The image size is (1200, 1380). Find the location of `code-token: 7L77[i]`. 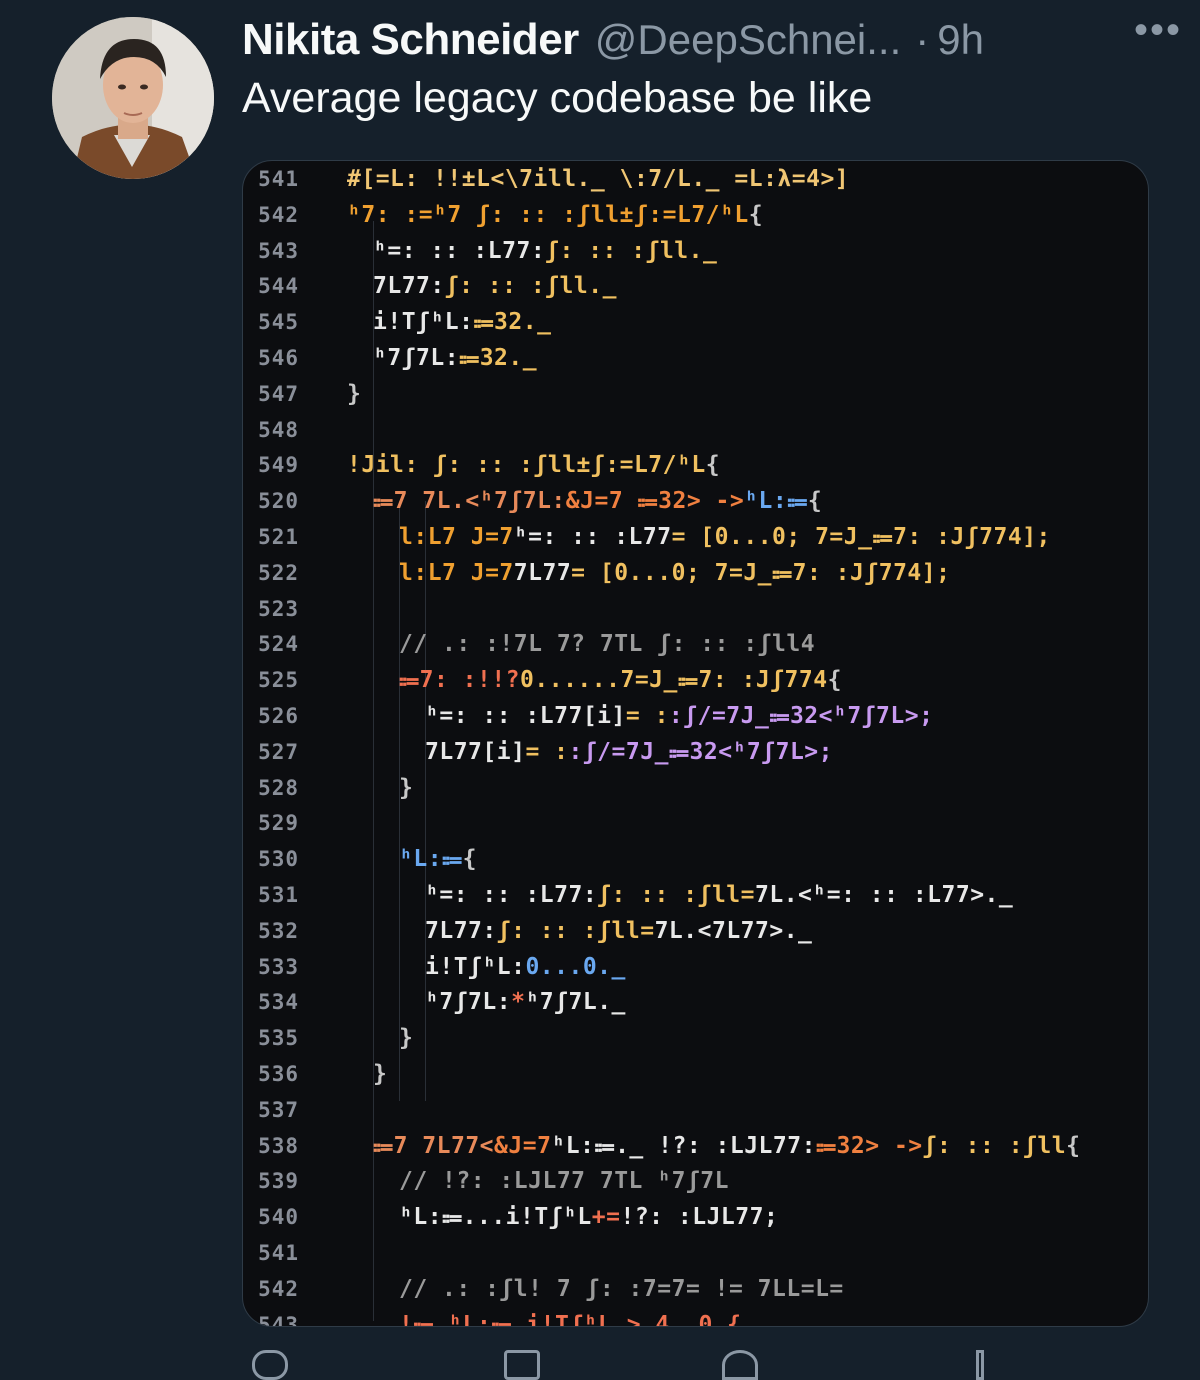

code-token: 7L77[i] is located at coordinates (475, 751).